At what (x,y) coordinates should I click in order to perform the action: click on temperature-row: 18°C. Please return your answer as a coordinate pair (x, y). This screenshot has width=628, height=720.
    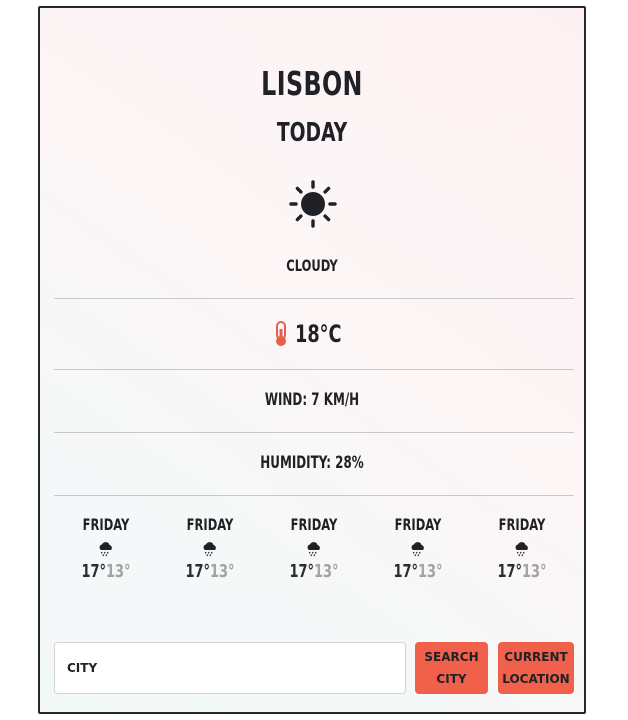
    Looking at the image, I should click on (312, 334).